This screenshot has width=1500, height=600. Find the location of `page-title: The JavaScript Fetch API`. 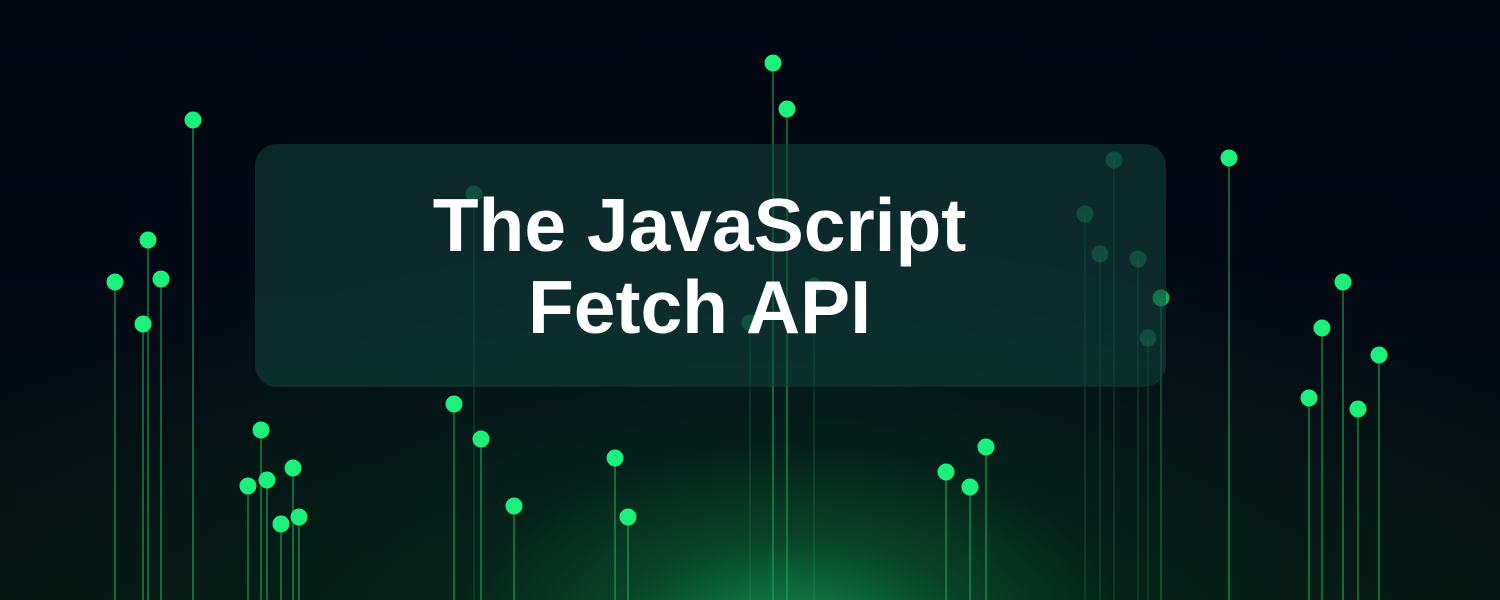

page-title: The JavaScript Fetch API is located at coordinates (699, 265).